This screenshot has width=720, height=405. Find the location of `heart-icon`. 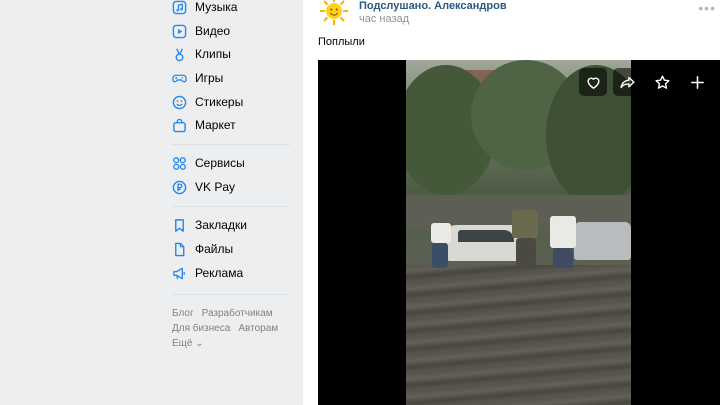

heart-icon is located at coordinates (593, 83).